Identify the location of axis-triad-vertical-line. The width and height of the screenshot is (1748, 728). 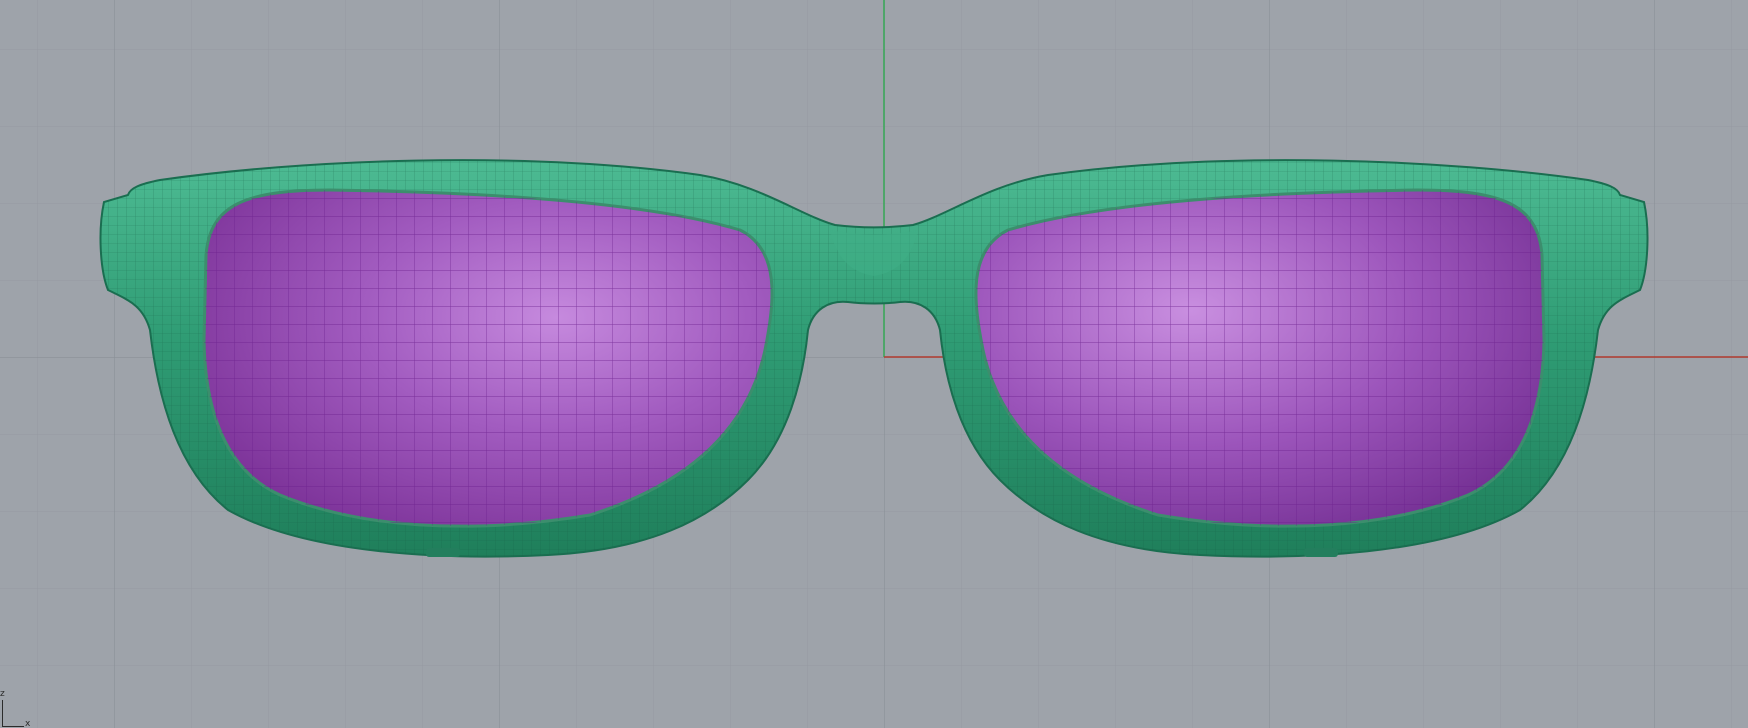
(2, 713).